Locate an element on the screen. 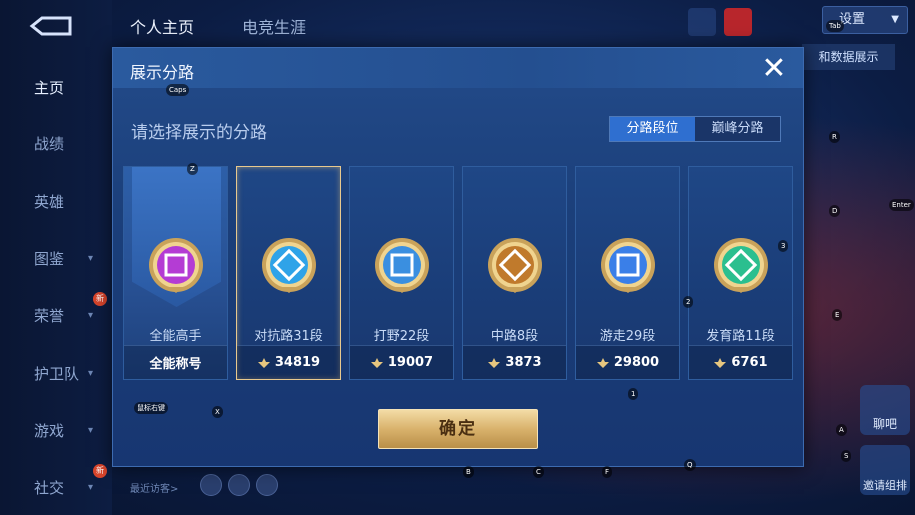  key-hint: Enter is located at coordinates (901, 205).